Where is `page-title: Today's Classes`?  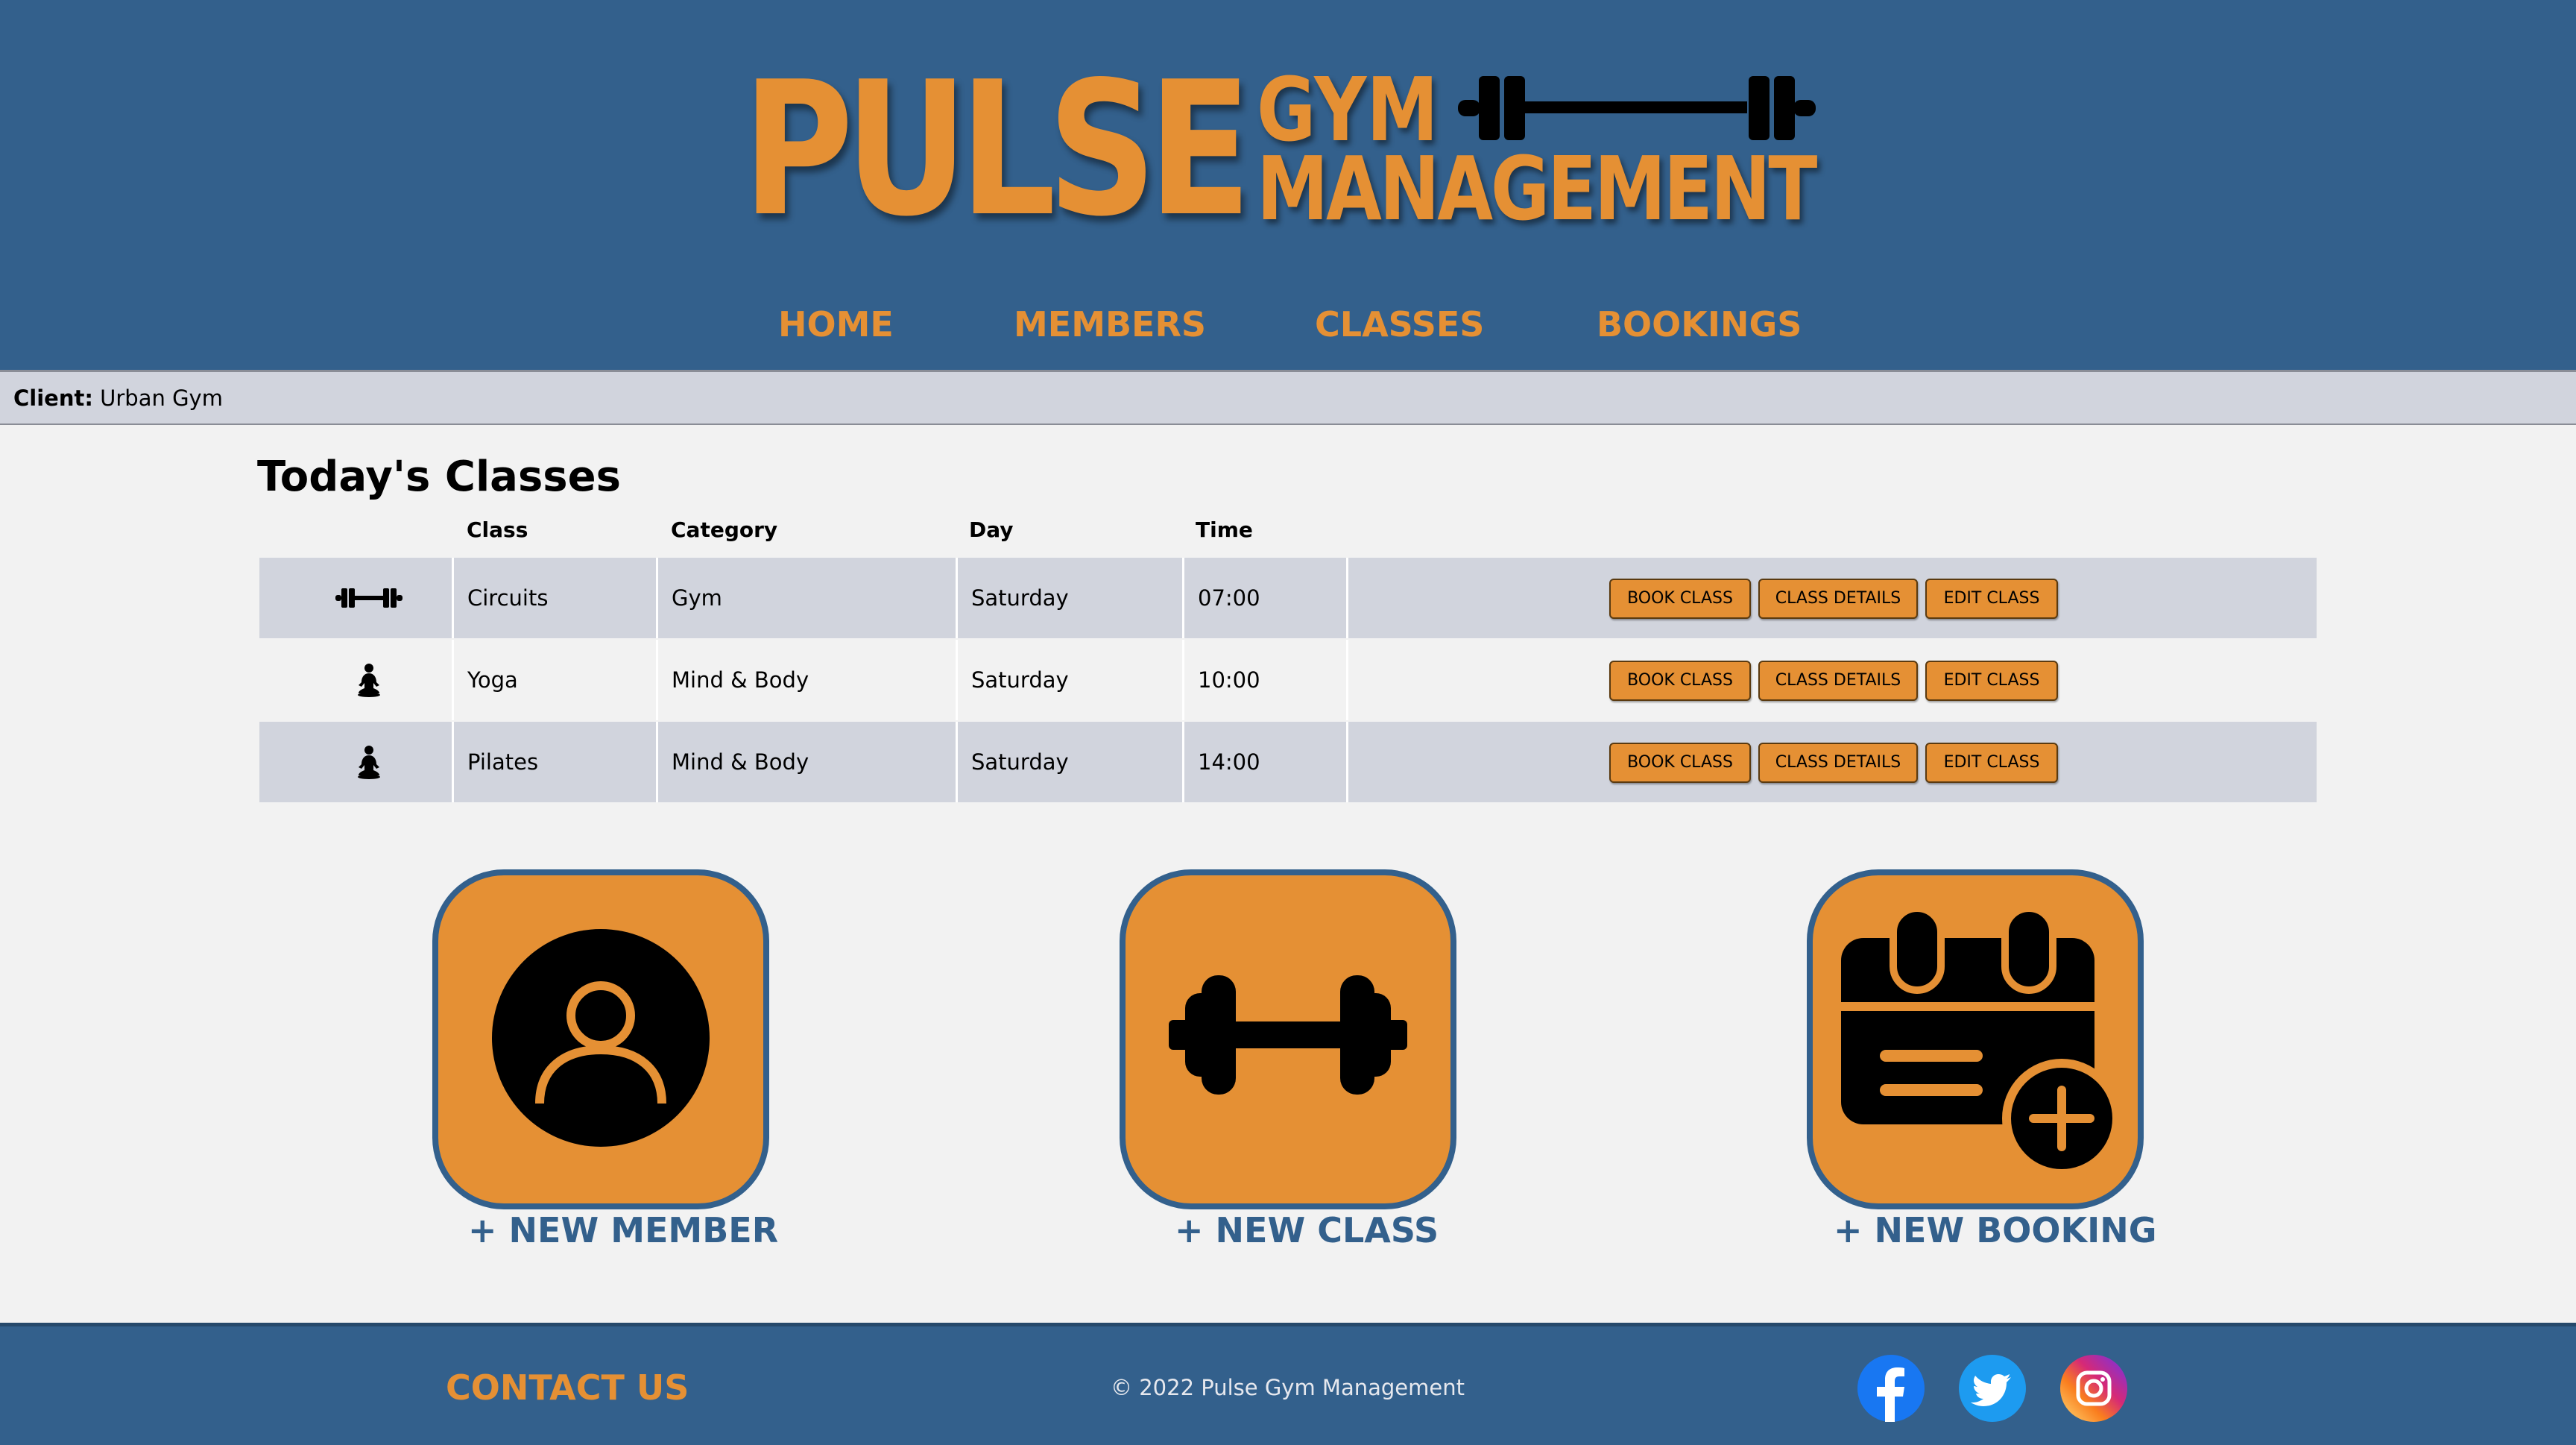 page-title: Today's Classes is located at coordinates (439, 477).